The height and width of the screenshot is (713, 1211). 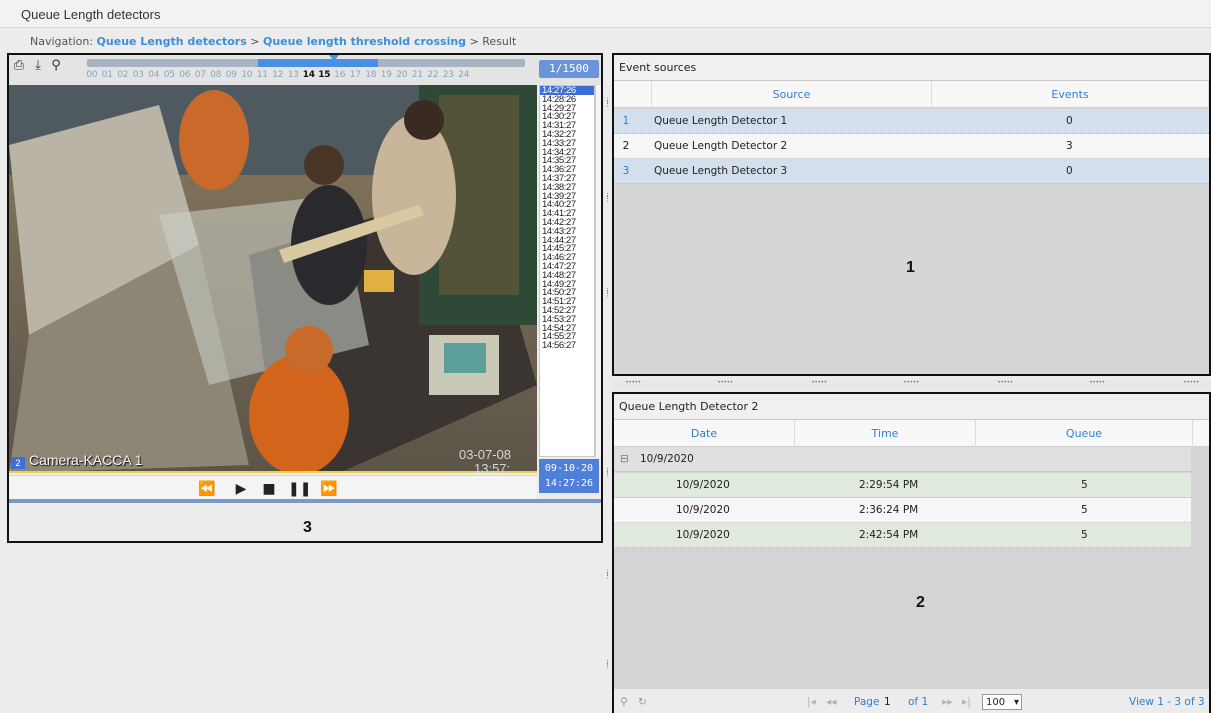 What do you see at coordinates (667, 459) in the screenshot?
I see `group-label: 10/9/2020` at bounding box center [667, 459].